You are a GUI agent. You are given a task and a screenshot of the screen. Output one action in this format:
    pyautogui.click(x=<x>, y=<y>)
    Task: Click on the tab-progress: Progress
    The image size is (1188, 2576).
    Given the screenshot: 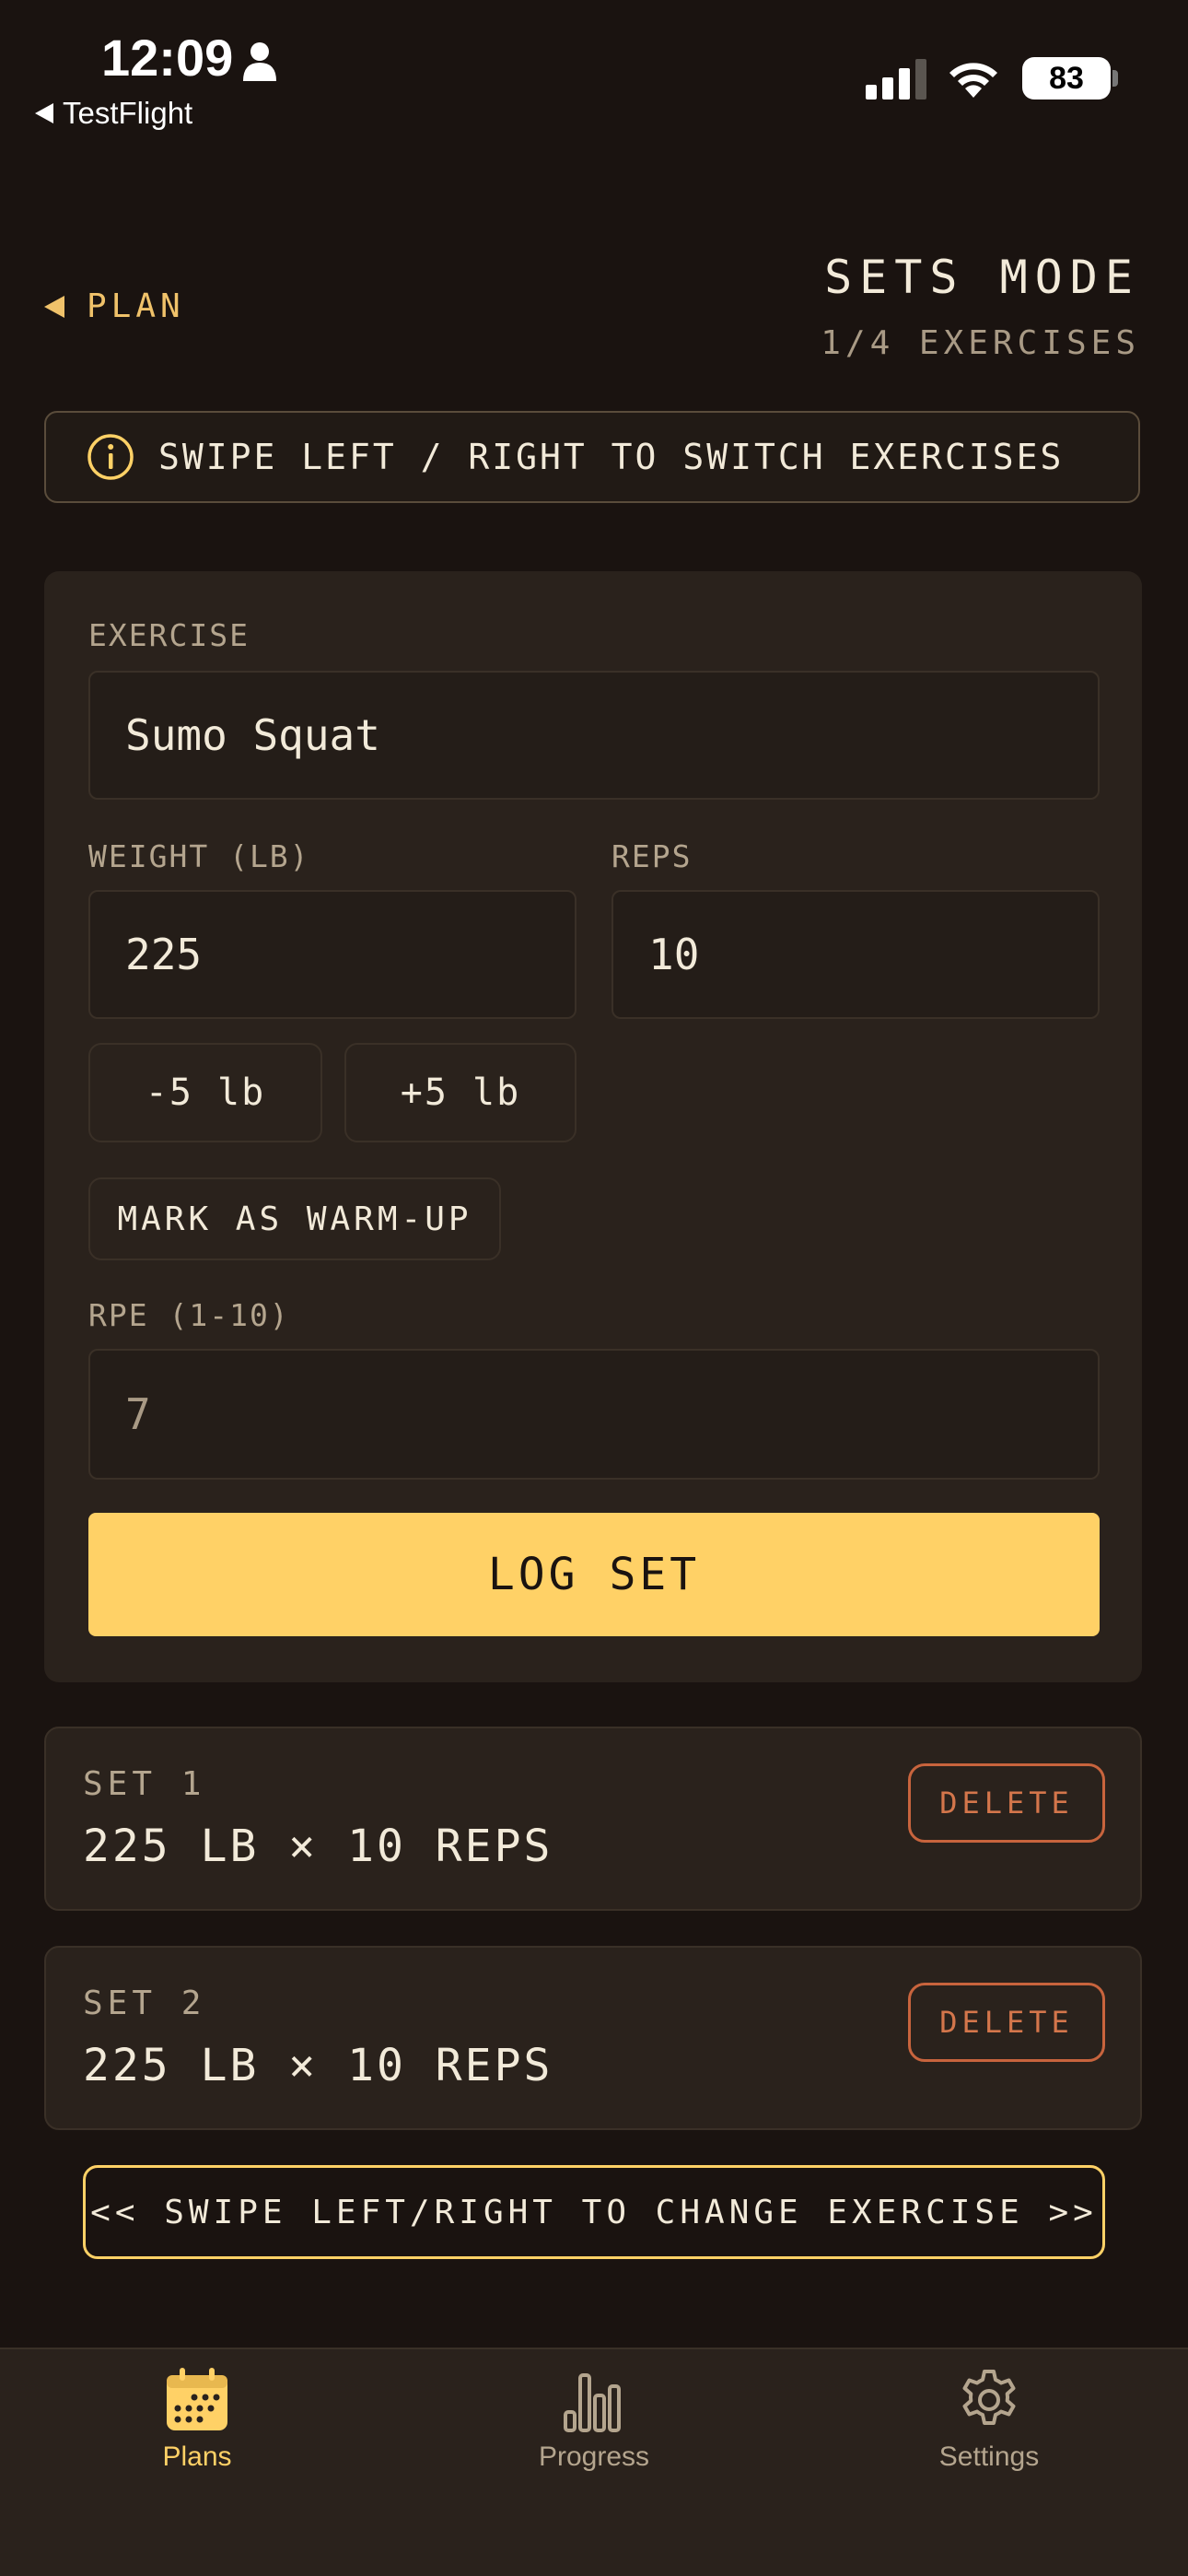 What is the action you would take?
    pyautogui.click(x=594, y=2420)
    